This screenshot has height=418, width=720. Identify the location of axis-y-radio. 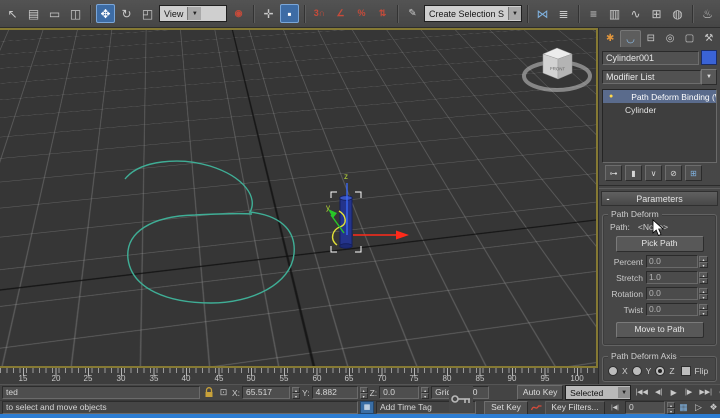
(636, 371).